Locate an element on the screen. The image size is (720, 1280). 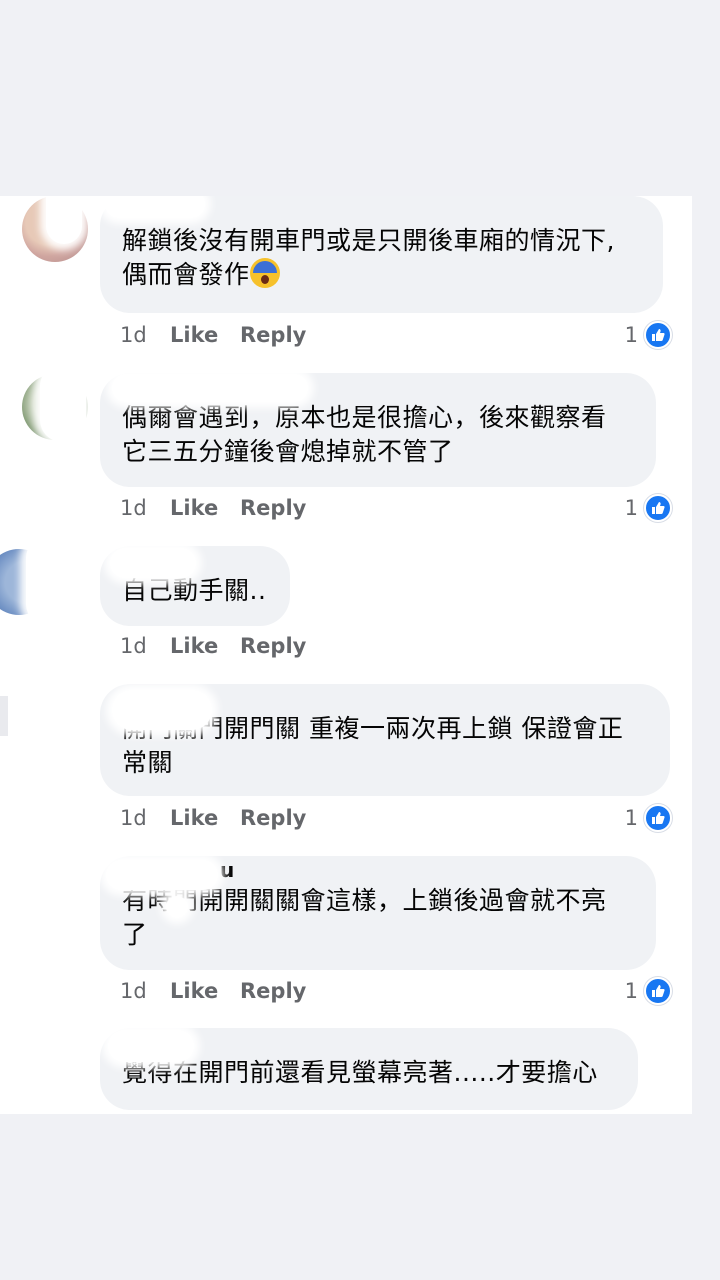
comment-text: 自己動手關.. is located at coordinates (194, 590).